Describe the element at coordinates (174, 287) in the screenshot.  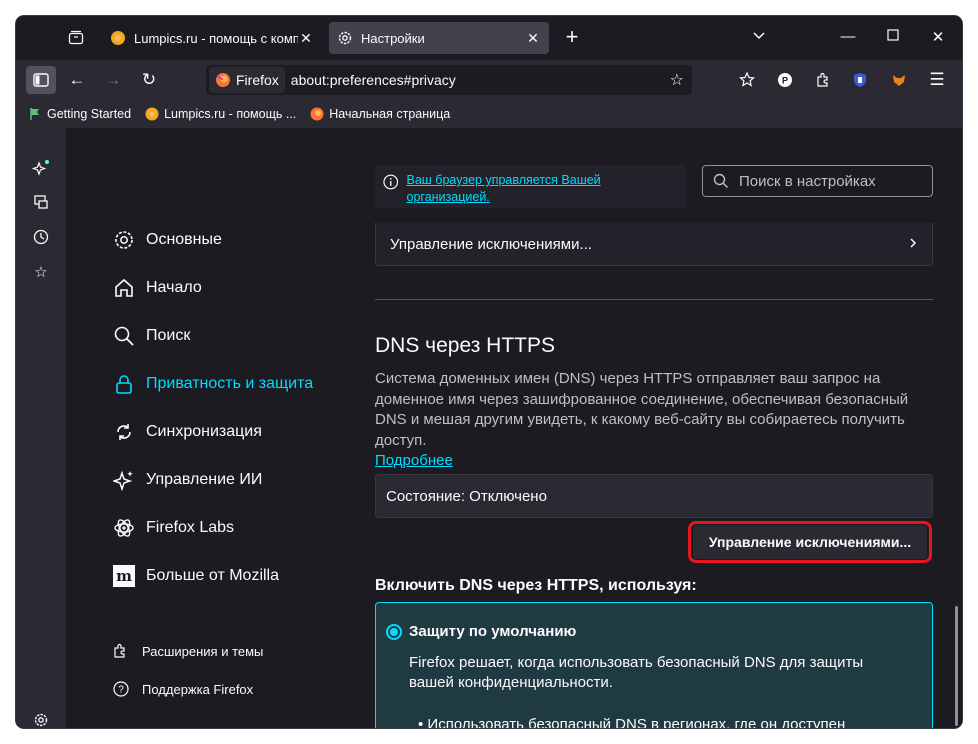
I see `category-label: Начало` at that location.